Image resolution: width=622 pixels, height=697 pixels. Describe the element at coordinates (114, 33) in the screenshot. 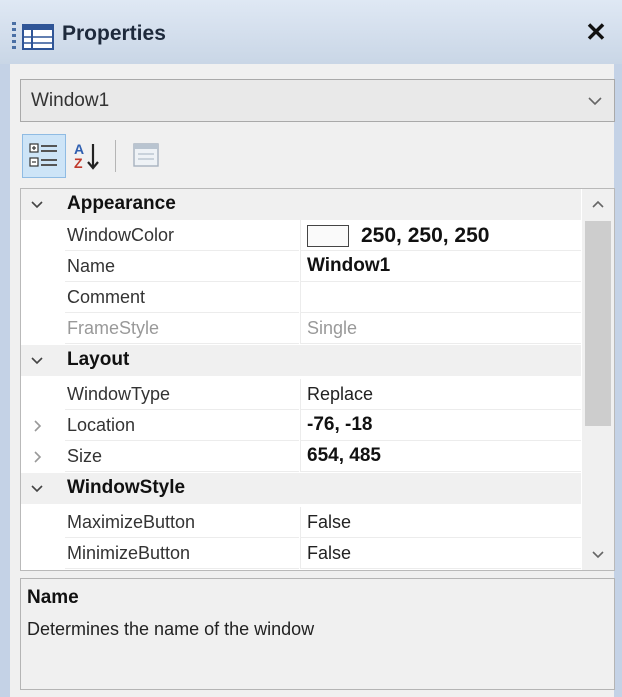

I see `panel-title: Properties` at that location.